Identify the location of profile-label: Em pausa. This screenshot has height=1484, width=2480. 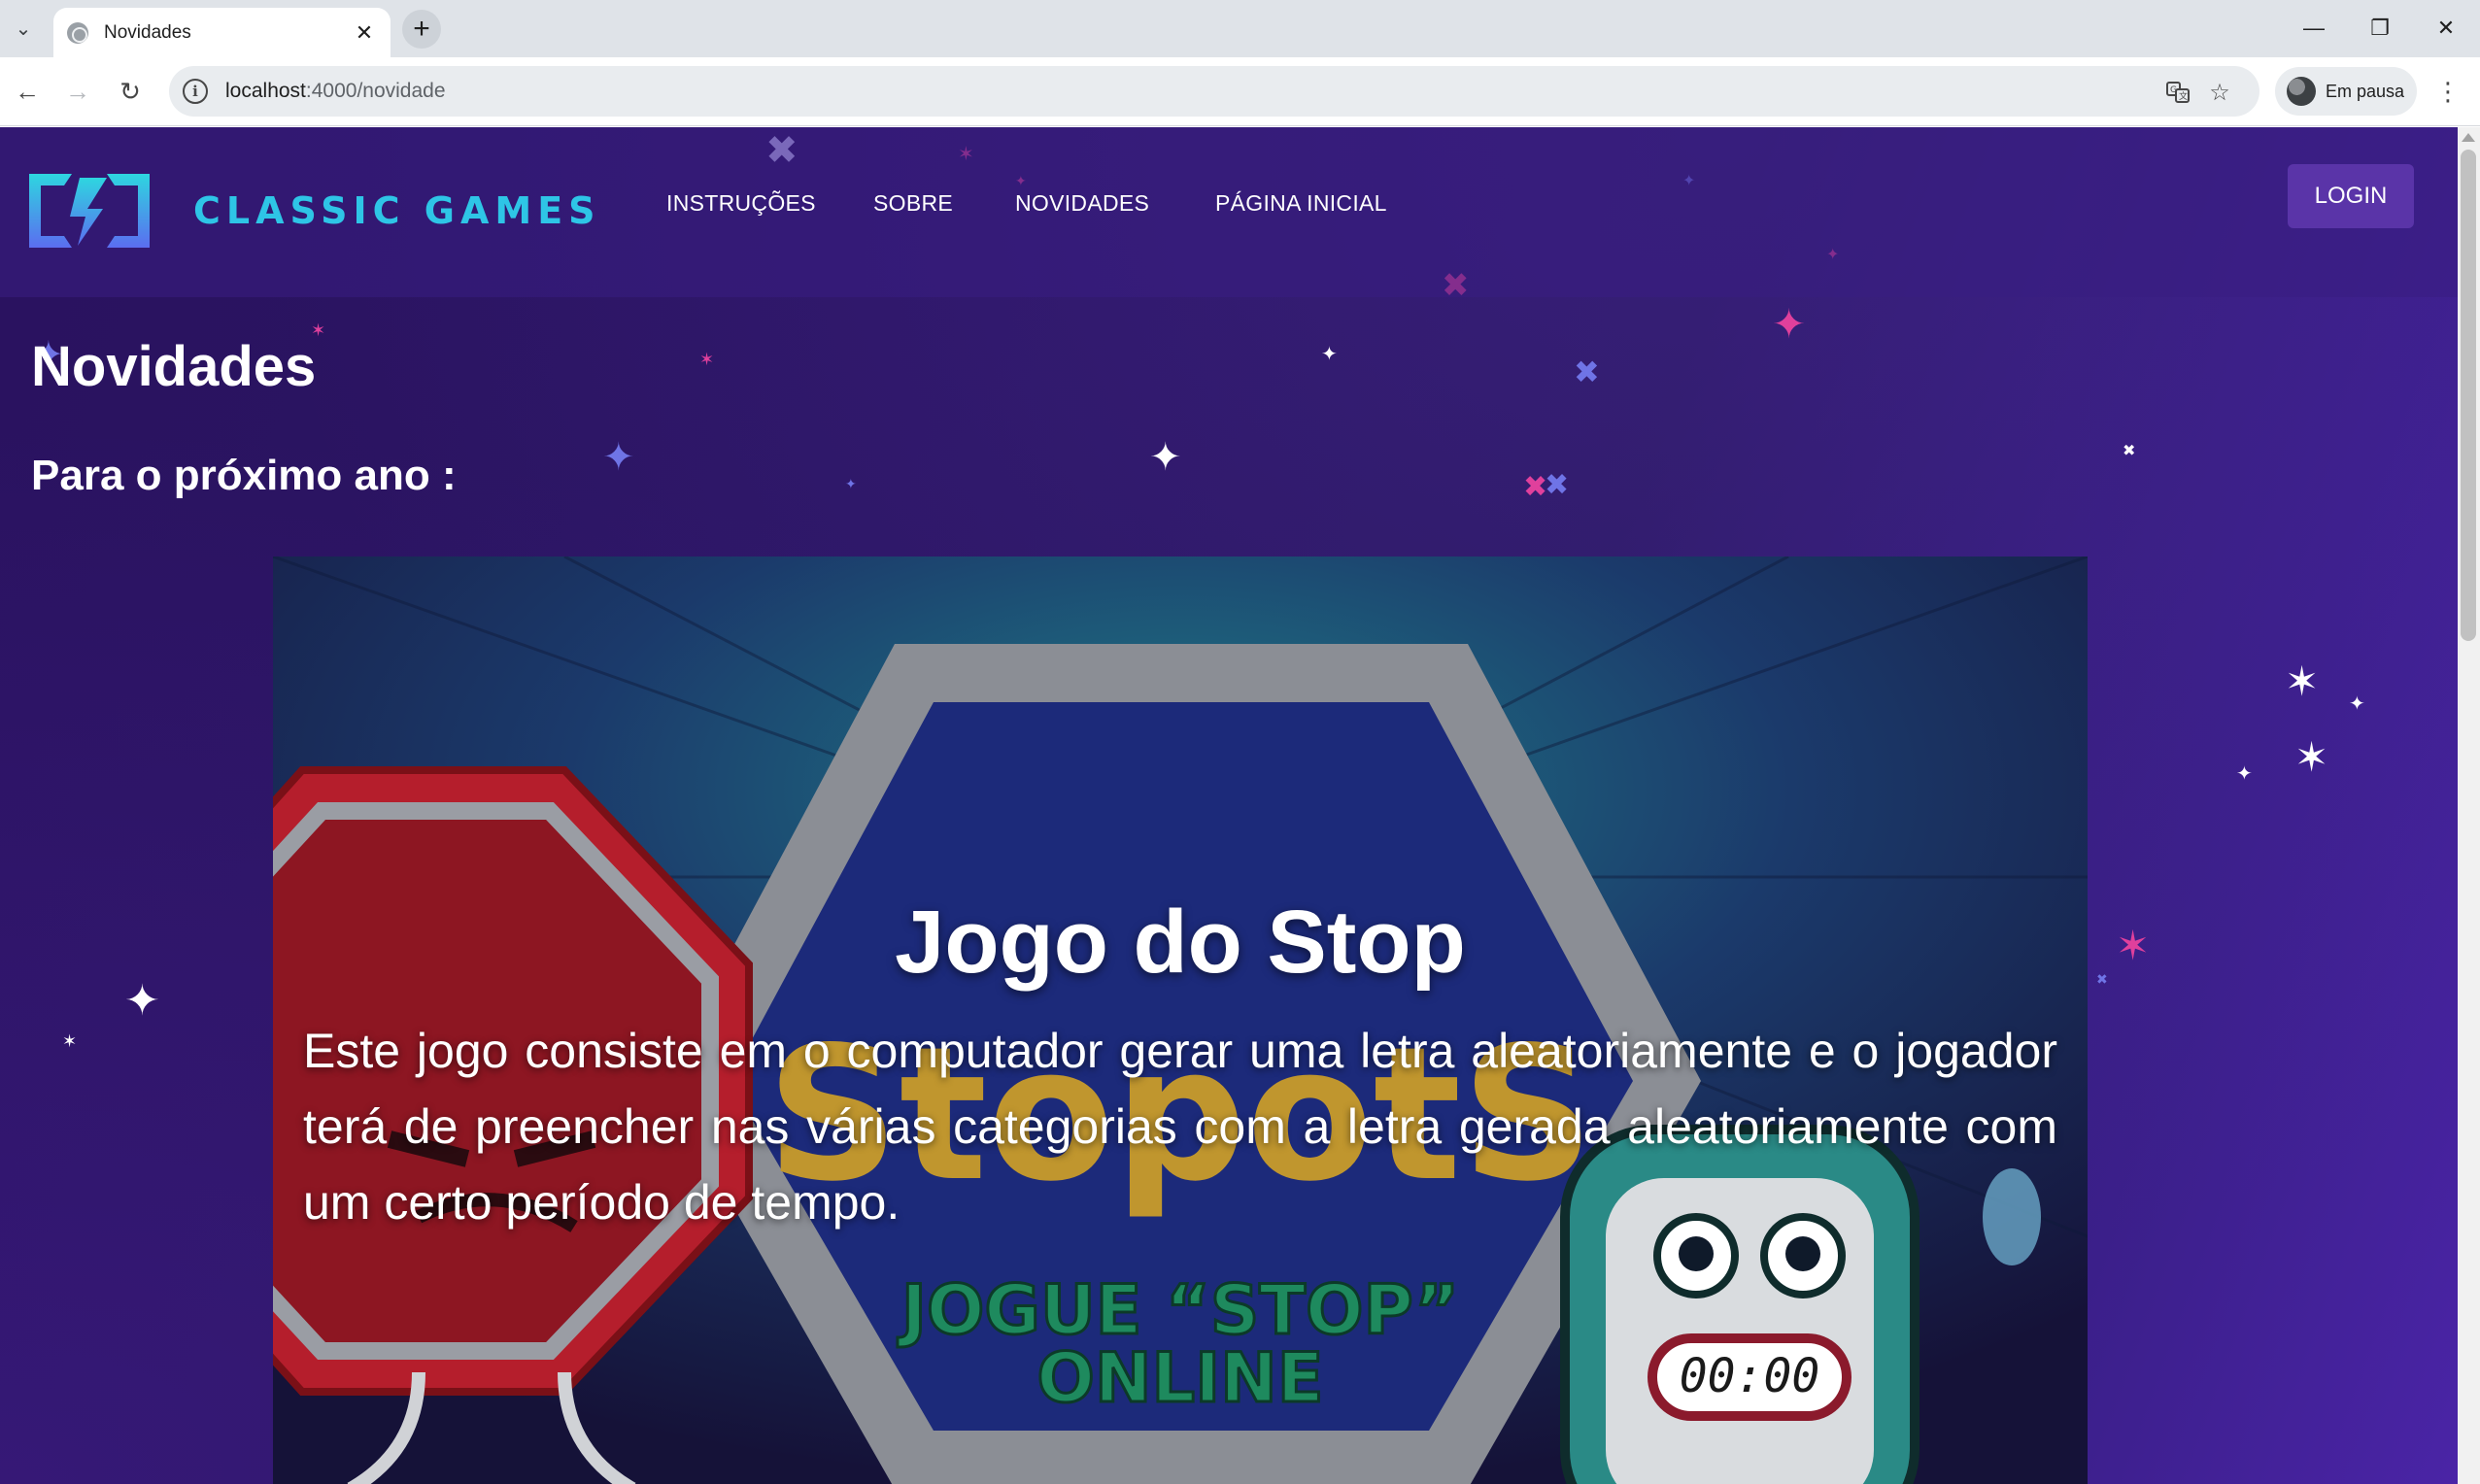
(2366, 91).